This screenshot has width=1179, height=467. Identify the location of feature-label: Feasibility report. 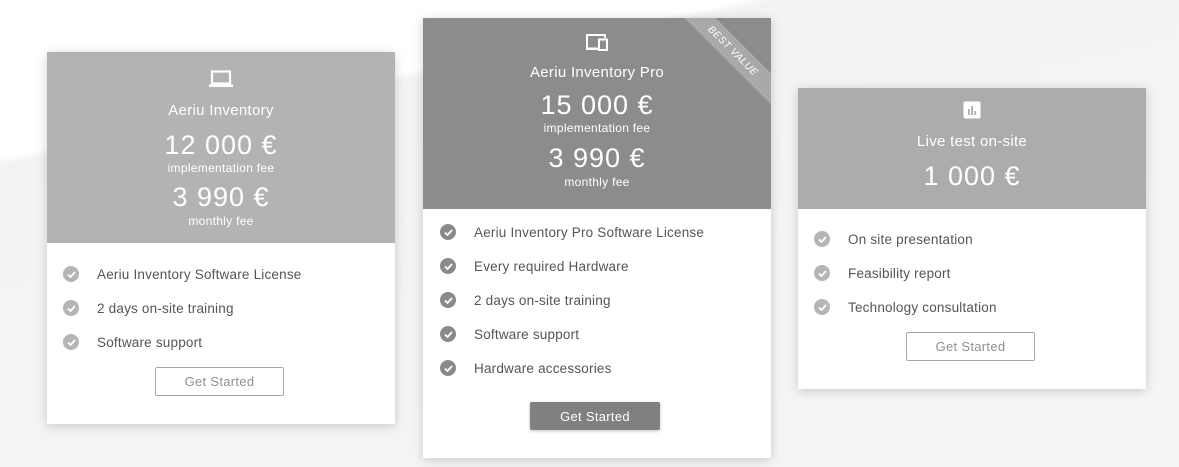
(899, 273).